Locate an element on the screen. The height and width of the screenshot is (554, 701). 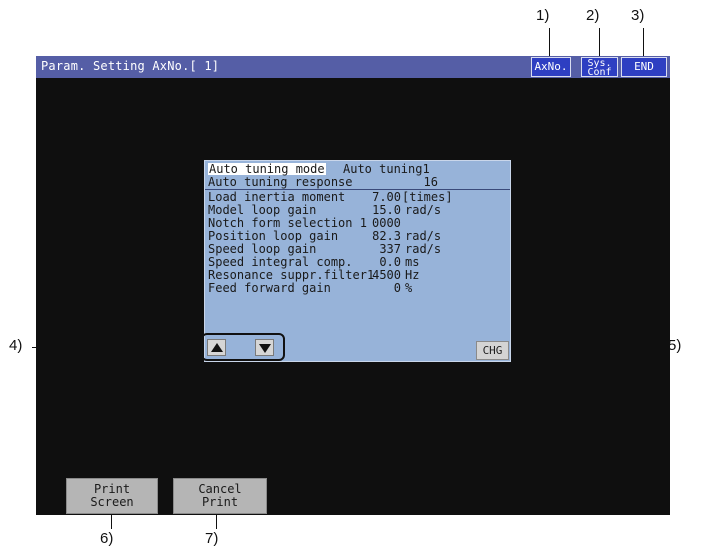
param-row: Speed integral comp. 0.0 ms is located at coordinates (357, 262).